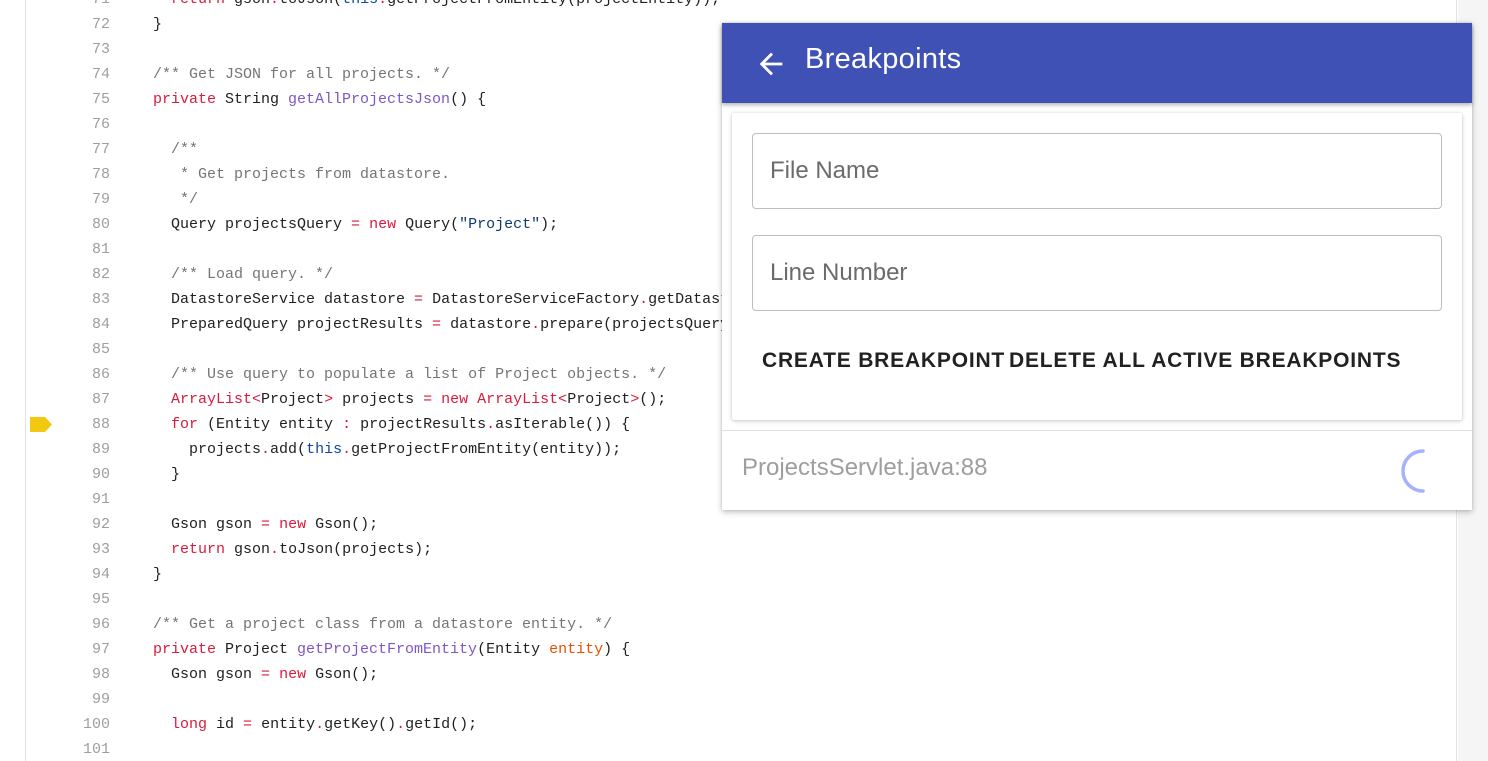 This screenshot has width=1488, height=761. What do you see at coordinates (68, 574) in the screenshot?
I see `line-number: 94` at bounding box center [68, 574].